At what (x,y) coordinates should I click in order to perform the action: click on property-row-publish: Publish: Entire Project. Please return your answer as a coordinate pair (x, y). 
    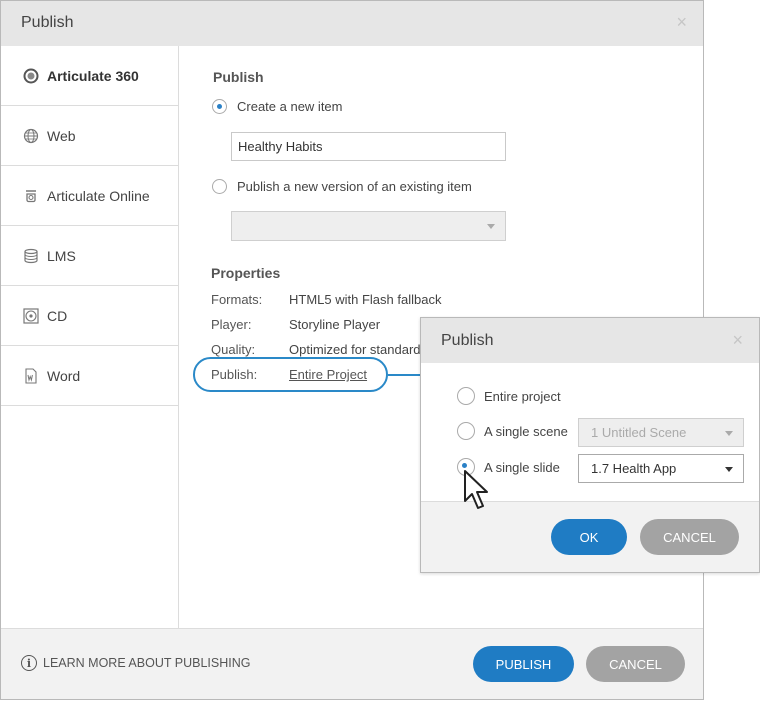
    Looking at the image, I should click on (289, 374).